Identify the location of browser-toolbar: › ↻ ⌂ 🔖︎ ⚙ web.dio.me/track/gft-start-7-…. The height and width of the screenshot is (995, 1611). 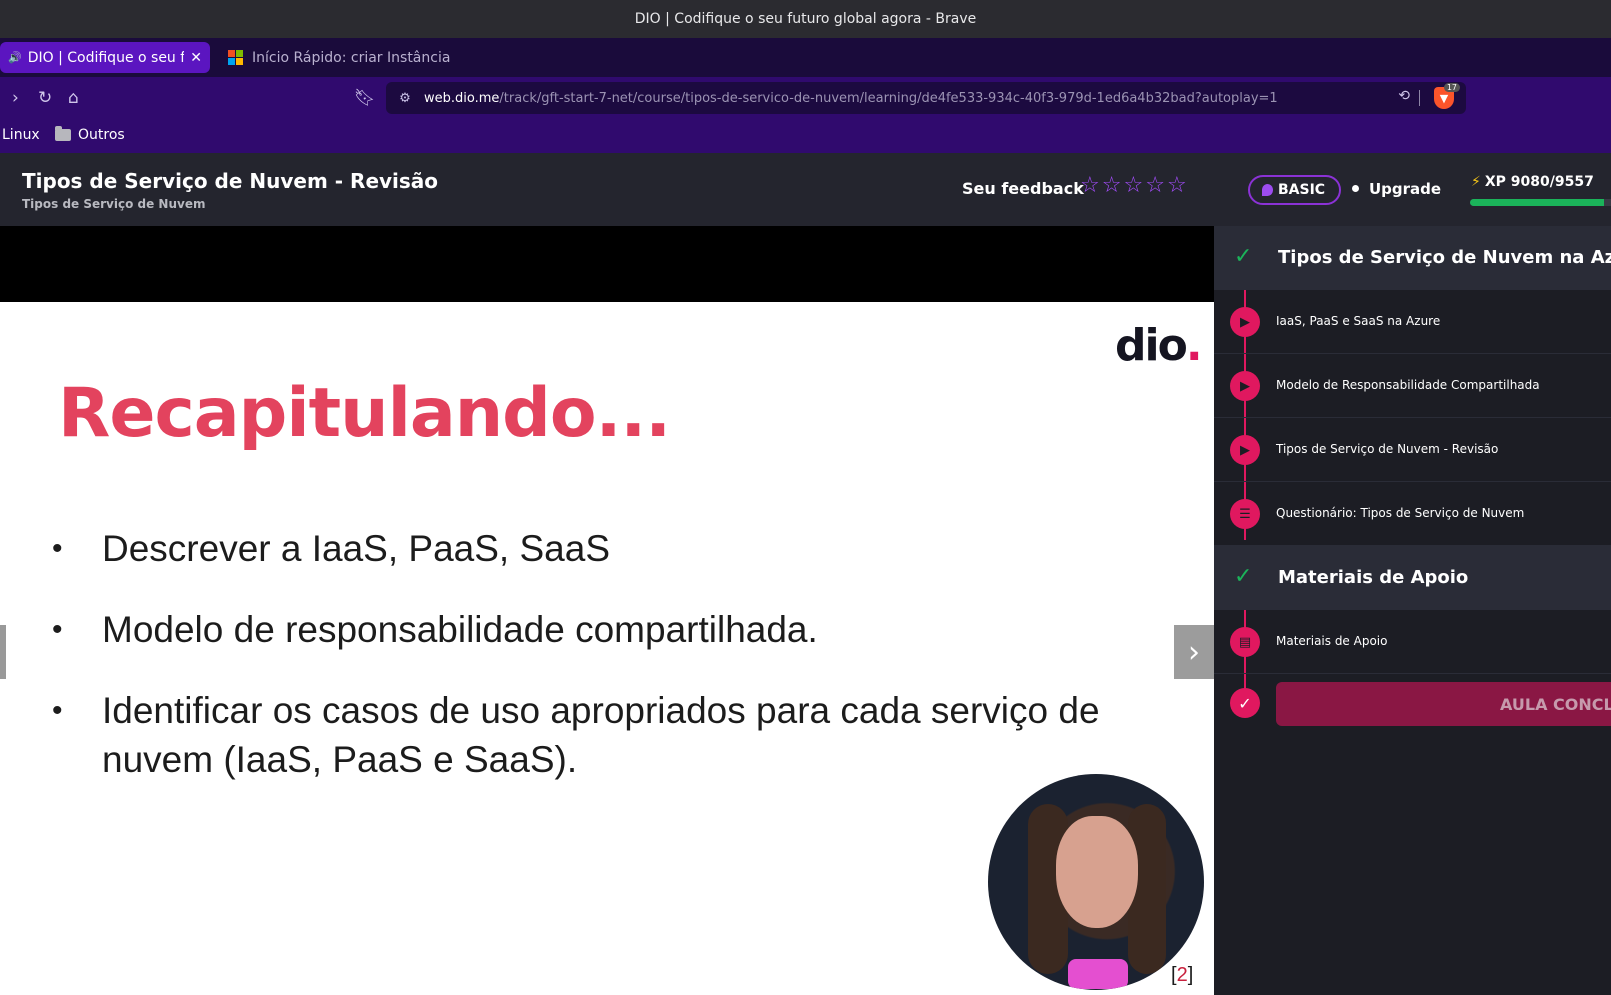
(805, 98).